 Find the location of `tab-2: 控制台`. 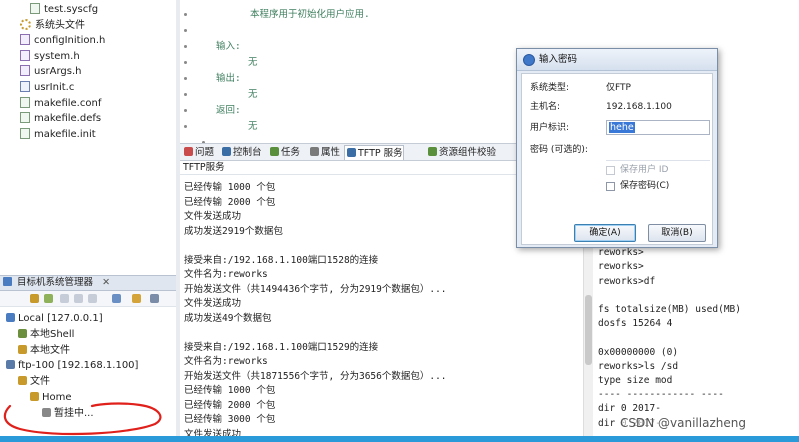

tab-2: 控制台 is located at coordinates (241, 152).